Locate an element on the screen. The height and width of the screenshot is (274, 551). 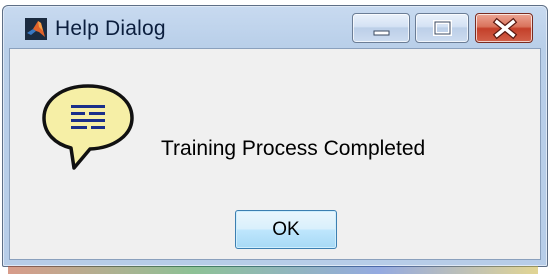
dialog-message: Training Process Completed is located at coordinates (293, 148).